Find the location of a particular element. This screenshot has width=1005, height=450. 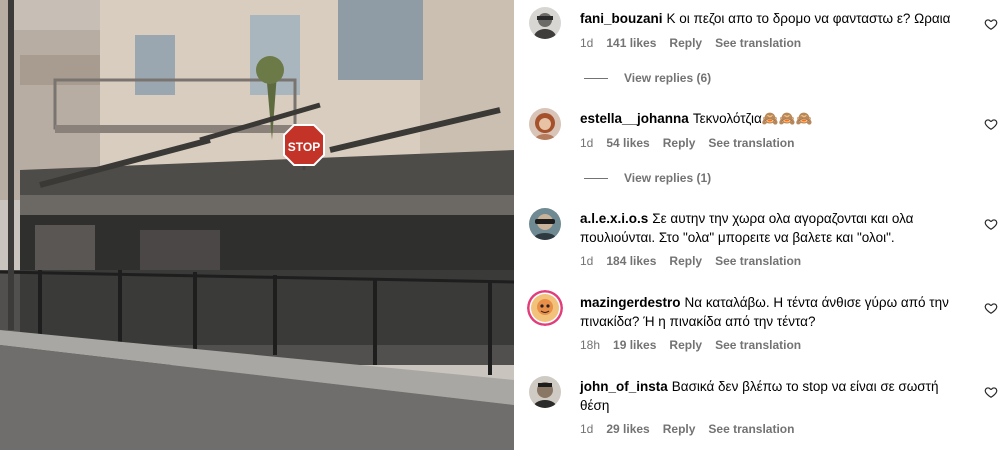

view-replies-button: View replies (1) is located at coordinates (647, 178).